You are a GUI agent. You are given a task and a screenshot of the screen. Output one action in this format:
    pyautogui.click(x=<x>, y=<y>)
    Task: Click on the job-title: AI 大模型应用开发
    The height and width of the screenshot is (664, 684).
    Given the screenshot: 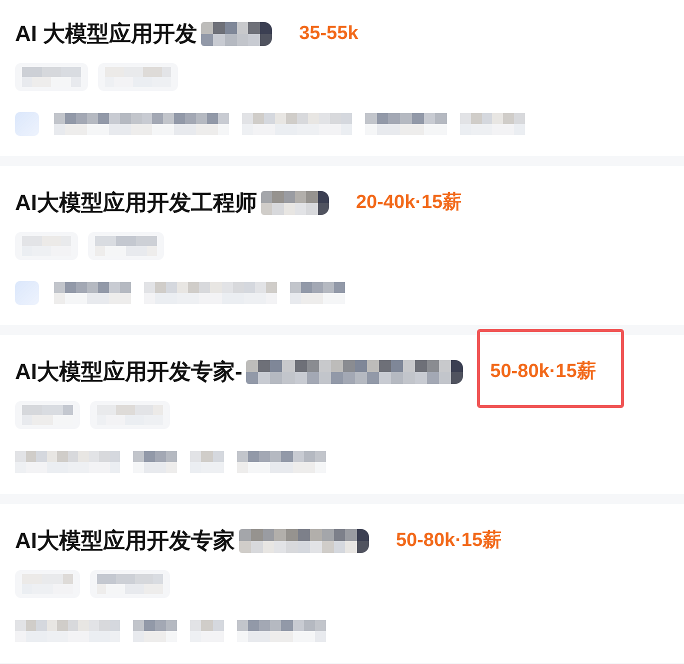 What is the action you would take?
    pyautogui.click(x=106, y=34)
    